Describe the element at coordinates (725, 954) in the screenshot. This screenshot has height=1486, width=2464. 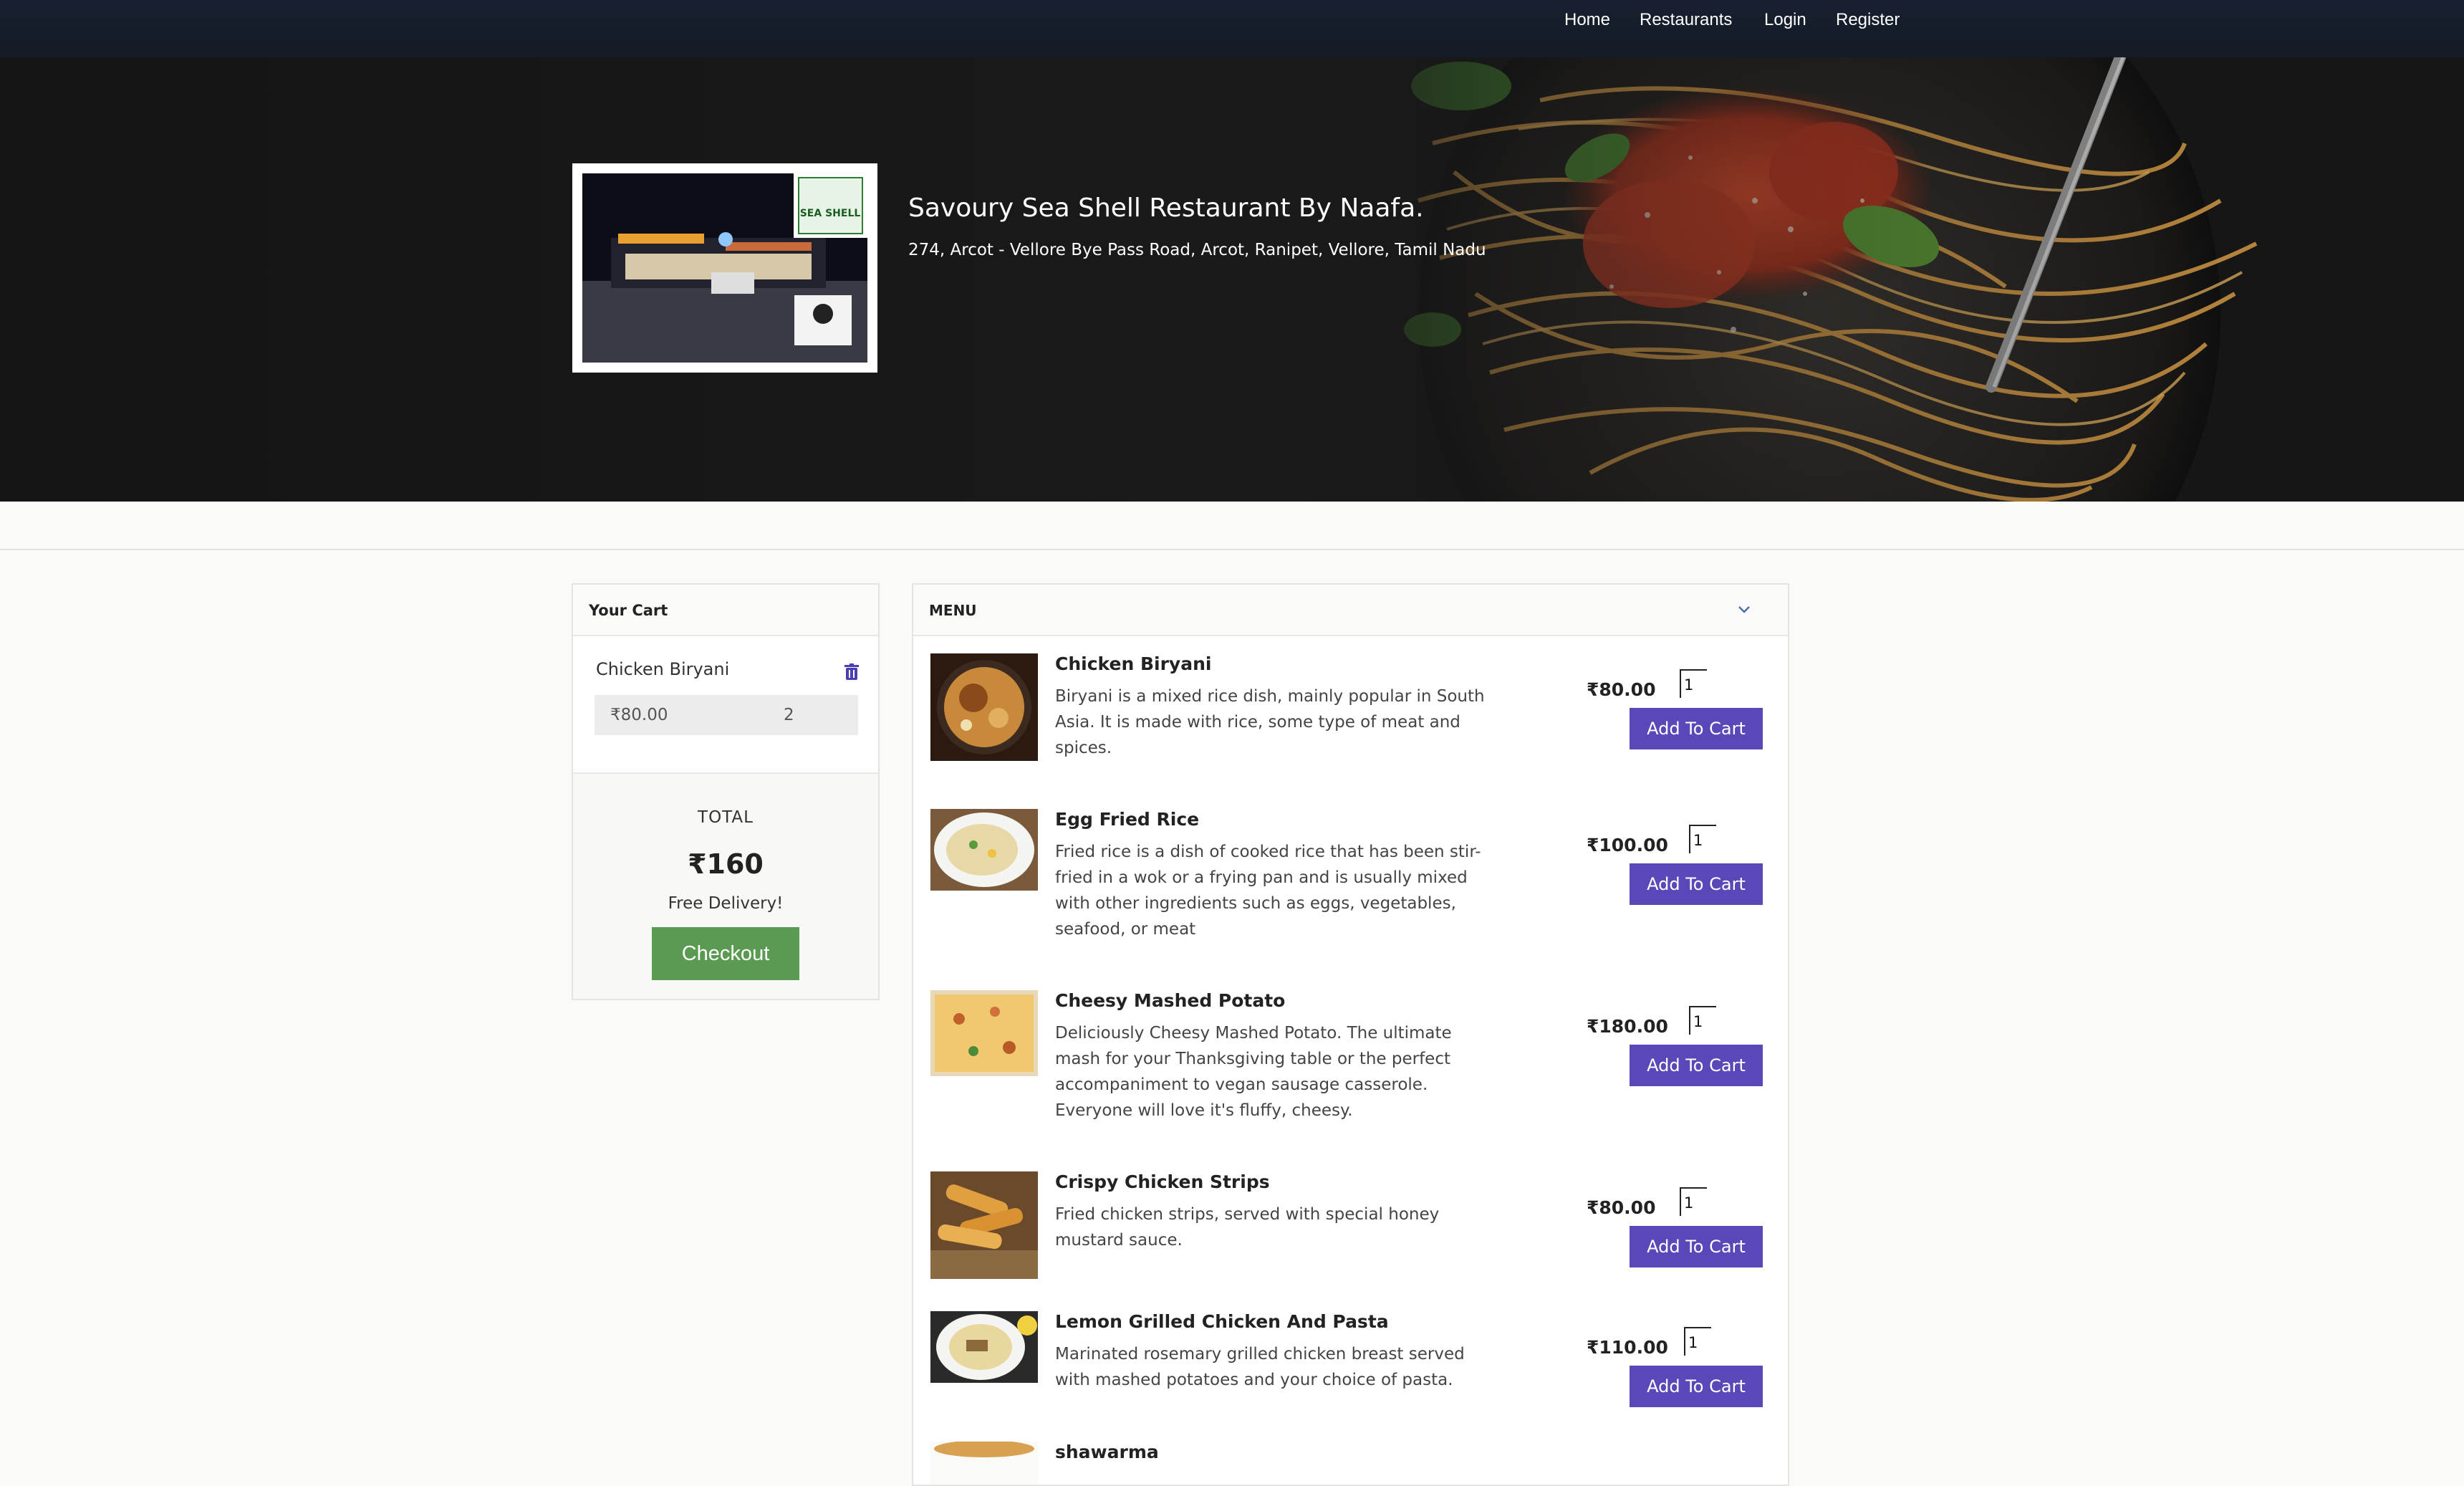
I see `checkout-button: Checkout` at that location.